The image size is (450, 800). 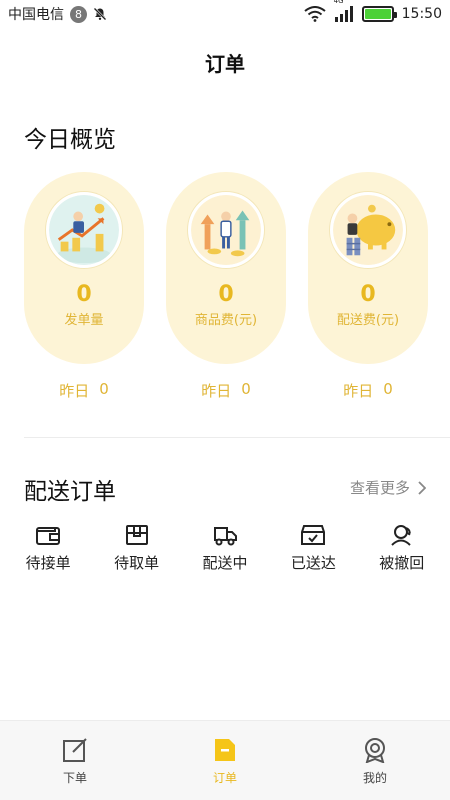 I want to click on overview-card-delivery-fee: 0 配送费(元) 昨日 0, so click(x=368, y=286).